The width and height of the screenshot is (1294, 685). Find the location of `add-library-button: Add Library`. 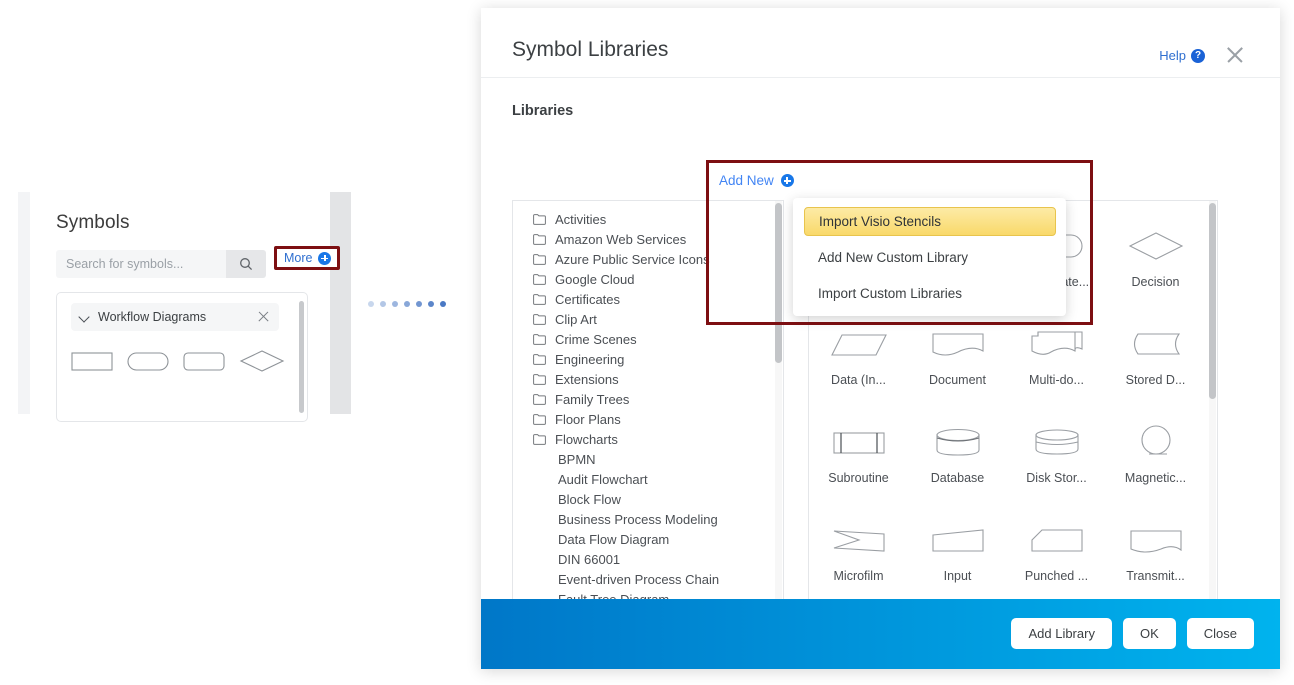

add-library-button: Add Library is located at coordinates (1061, 633).